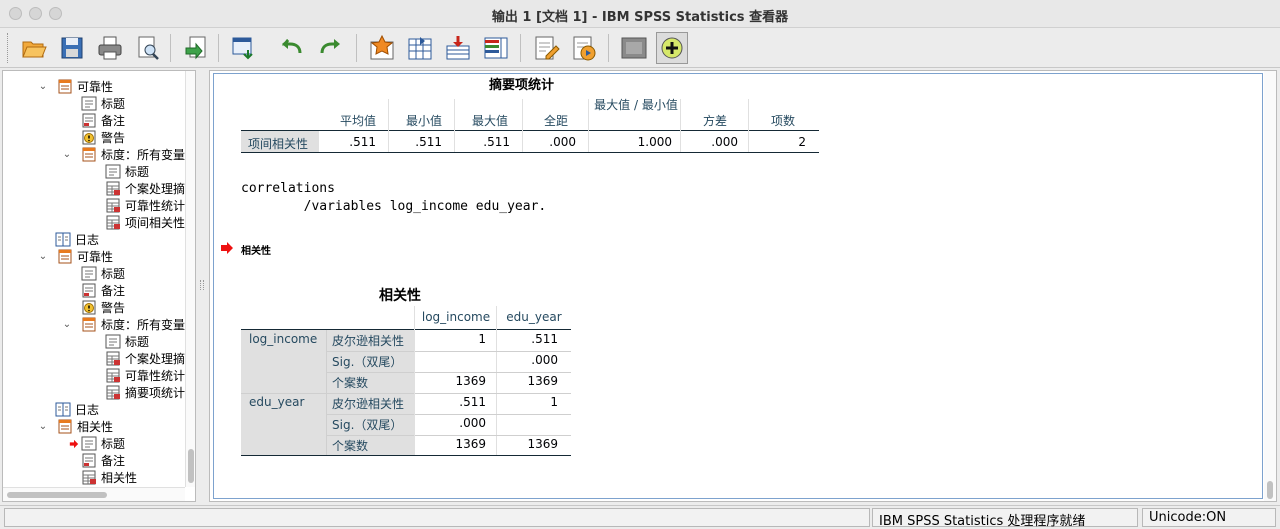 The image size is (1280, 529). Describe the element at coordinates (244, 48) in the screenshot. I see `recall-dialog-button` at that location.